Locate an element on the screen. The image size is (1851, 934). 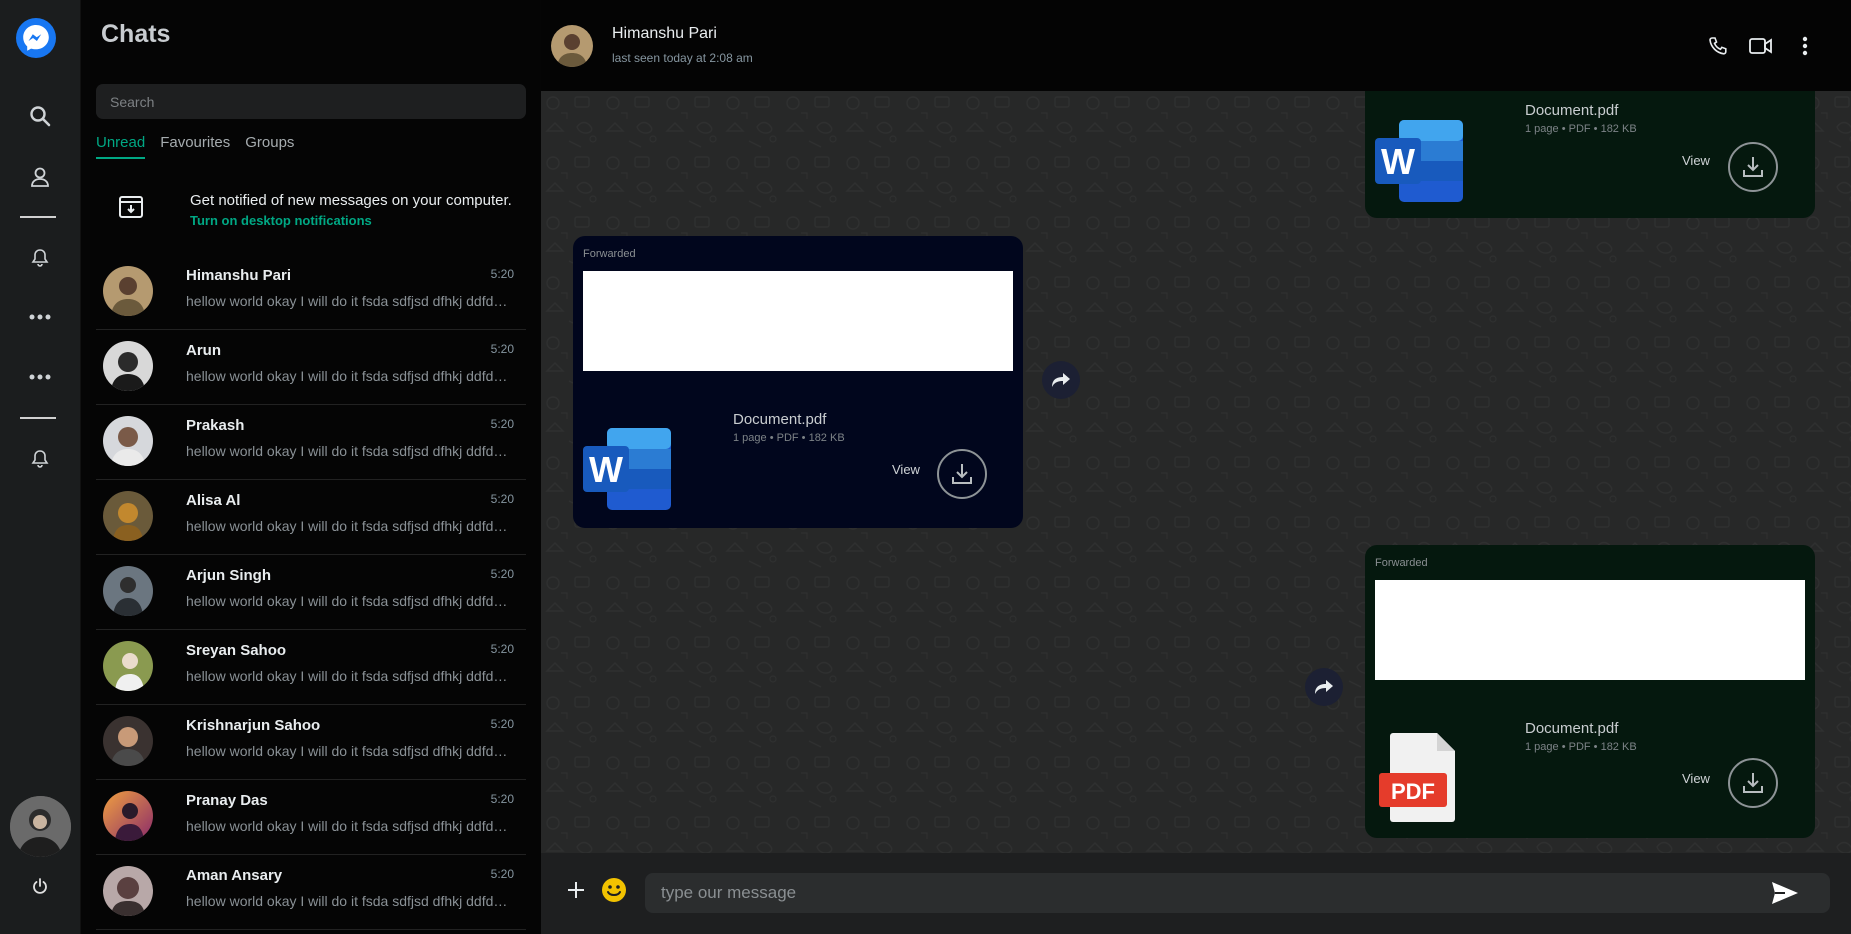
search-input is located at coordinates (311, 101).